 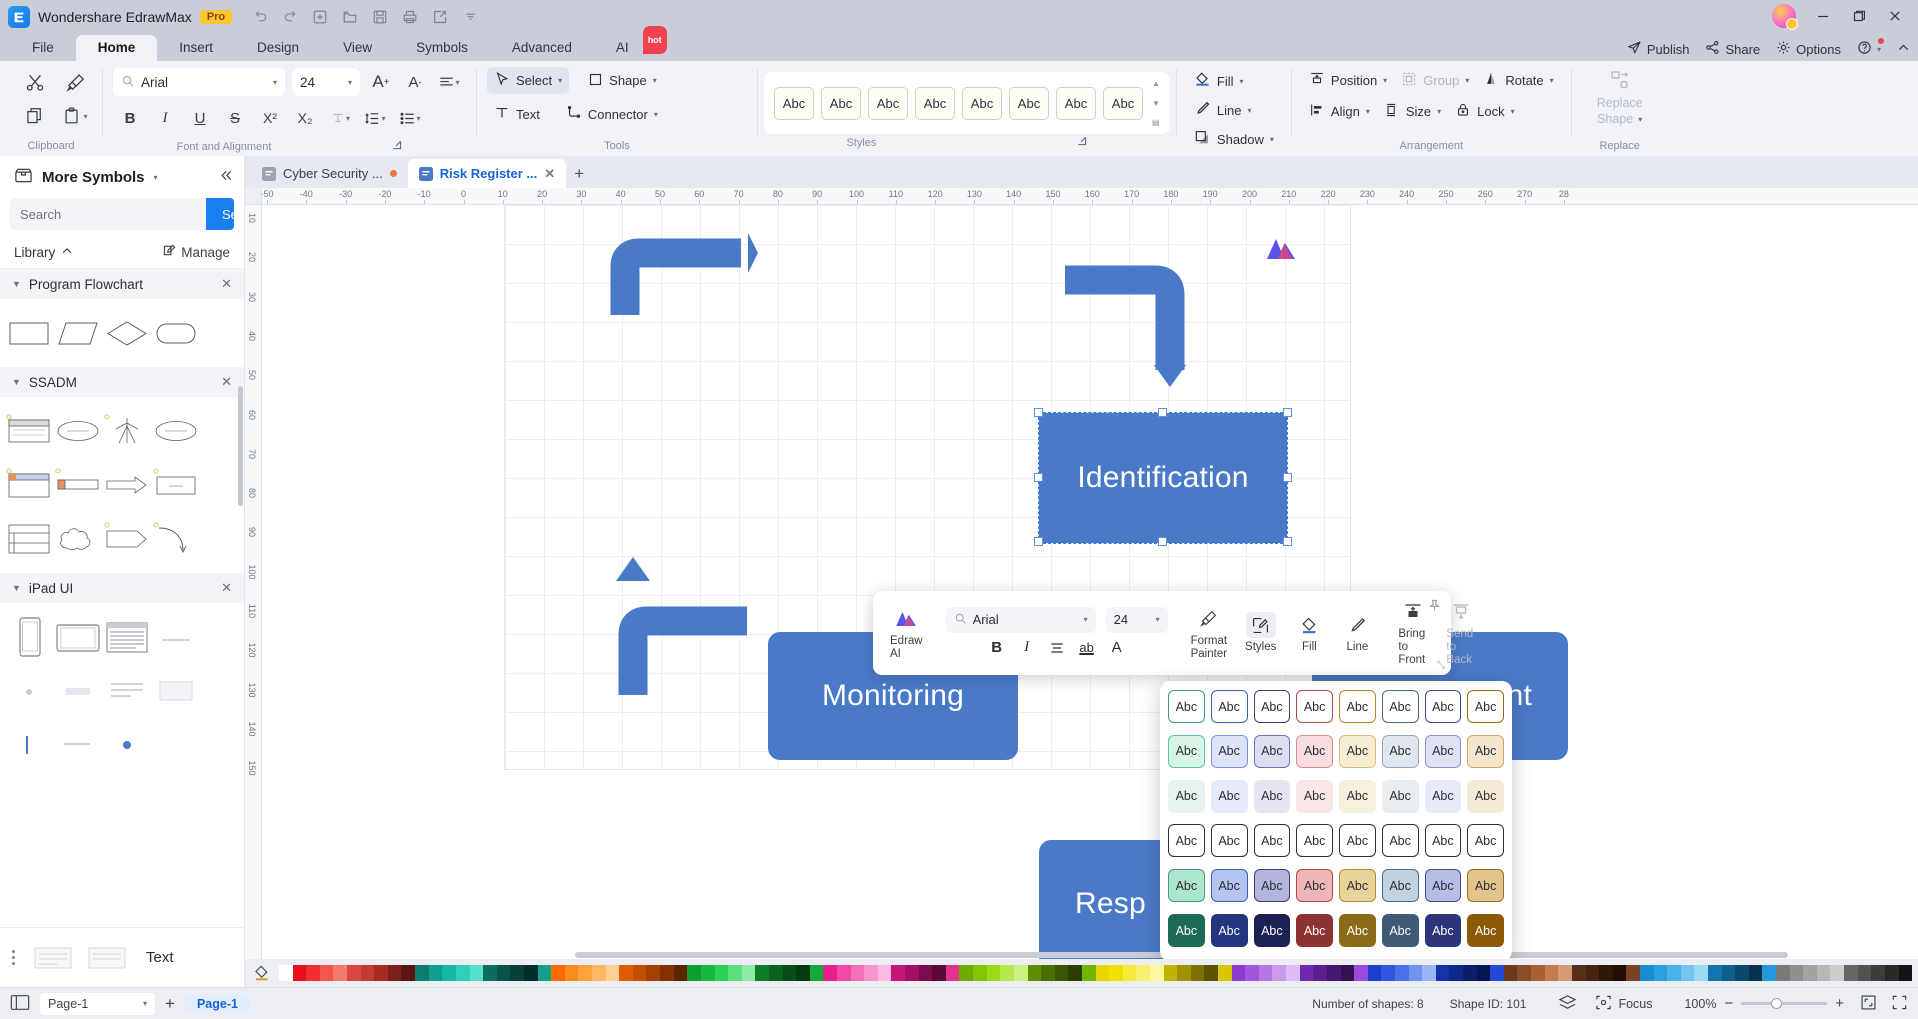 I want to click on tab-insert: Insert, so click(x=196, y=48).